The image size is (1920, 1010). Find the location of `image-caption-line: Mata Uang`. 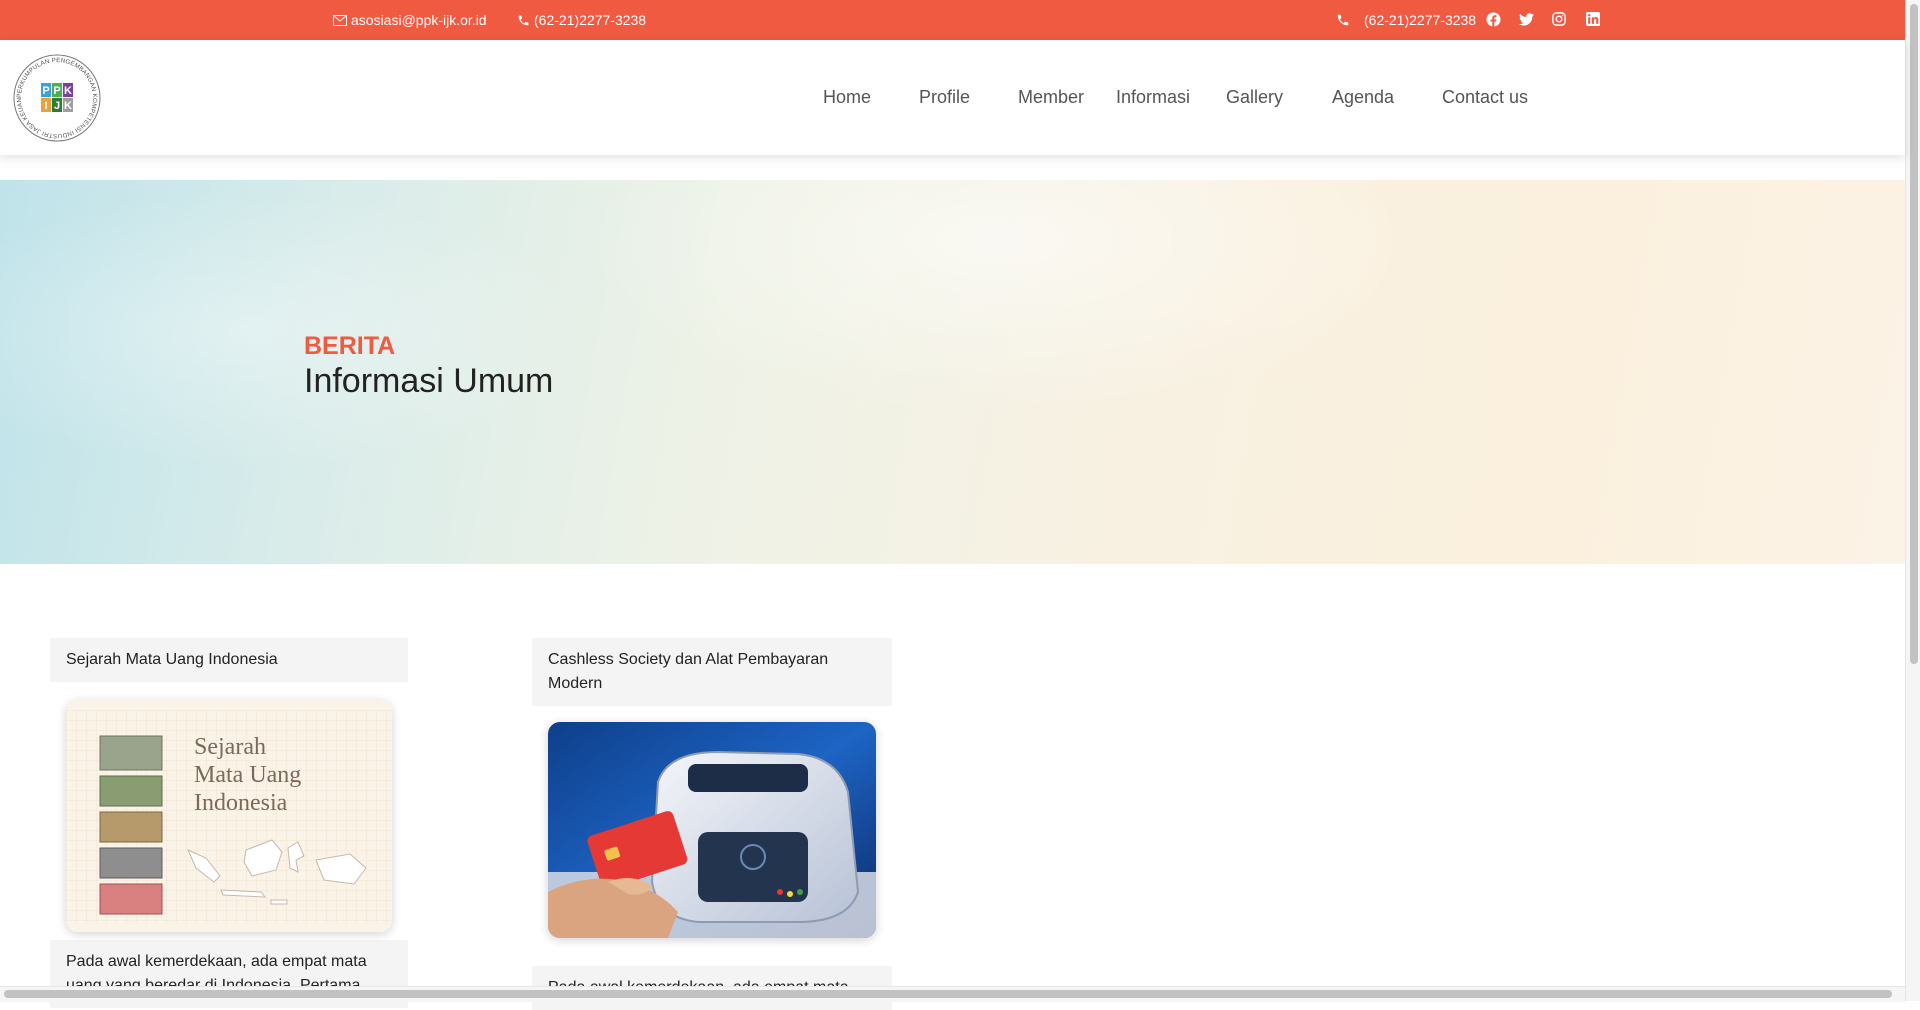

image-caption-line: Mata Uang is located at coordinates (247, 775).